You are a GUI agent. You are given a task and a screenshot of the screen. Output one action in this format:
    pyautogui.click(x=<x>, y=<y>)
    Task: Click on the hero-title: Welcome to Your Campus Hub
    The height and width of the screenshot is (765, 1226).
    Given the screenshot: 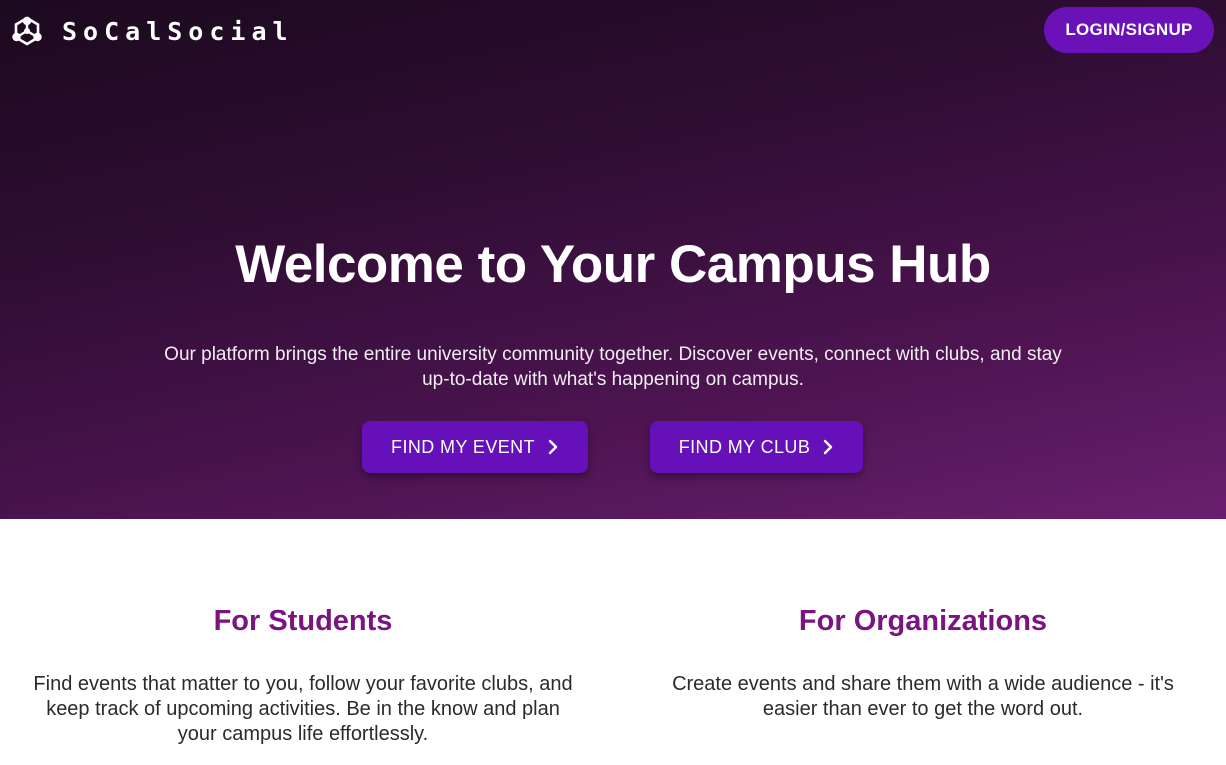 What is the action you would take?
    pyautogui.click(x=613, y=264)
    